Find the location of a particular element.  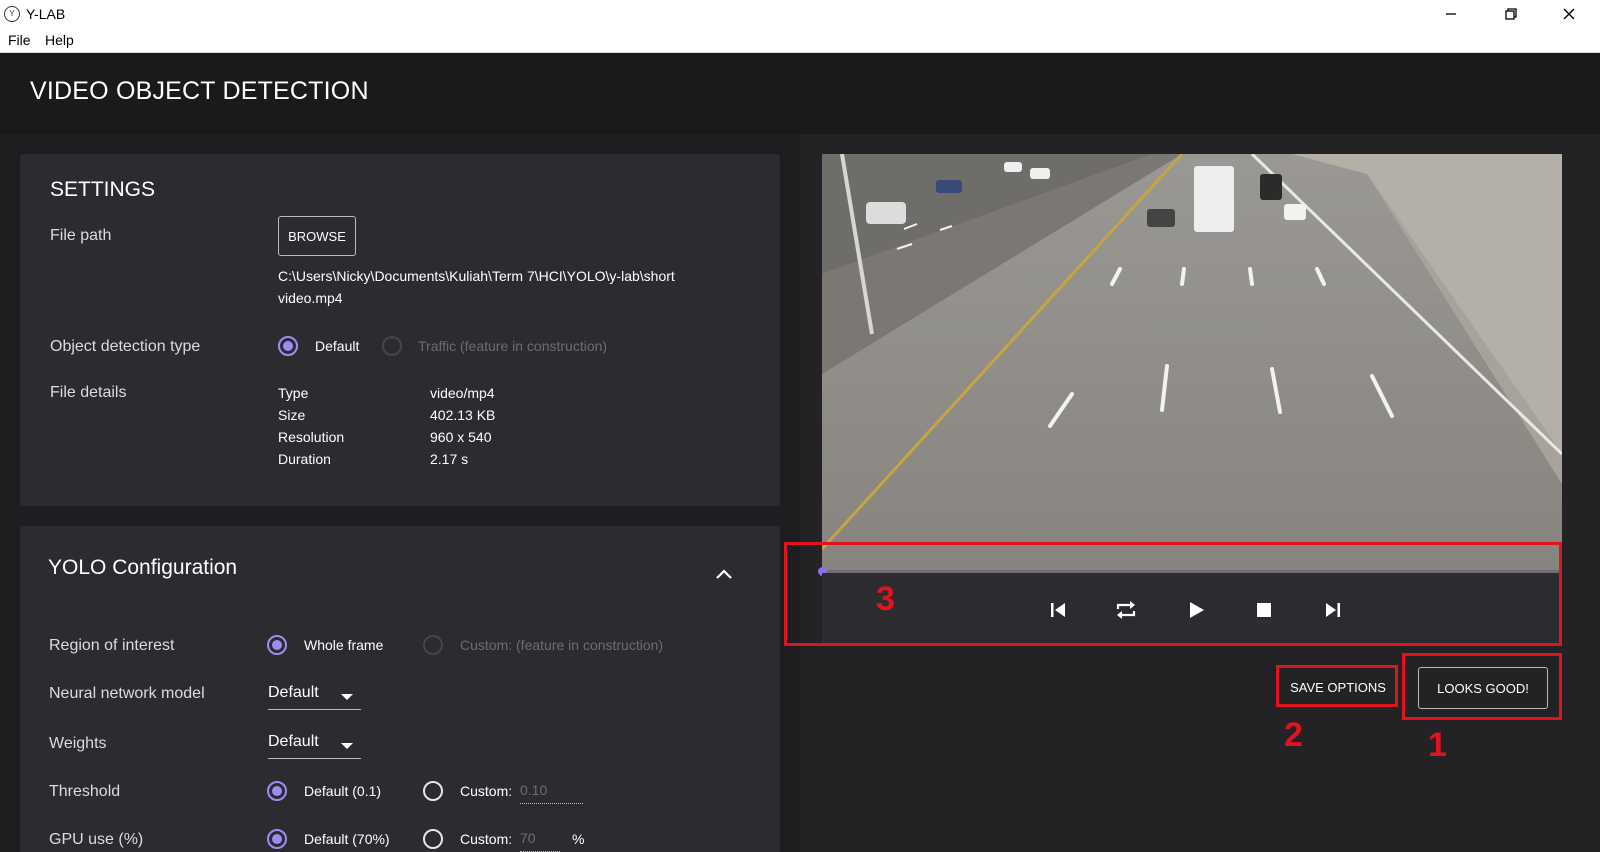

settings-title: SETTINGS is located at coordinates (103, 189).